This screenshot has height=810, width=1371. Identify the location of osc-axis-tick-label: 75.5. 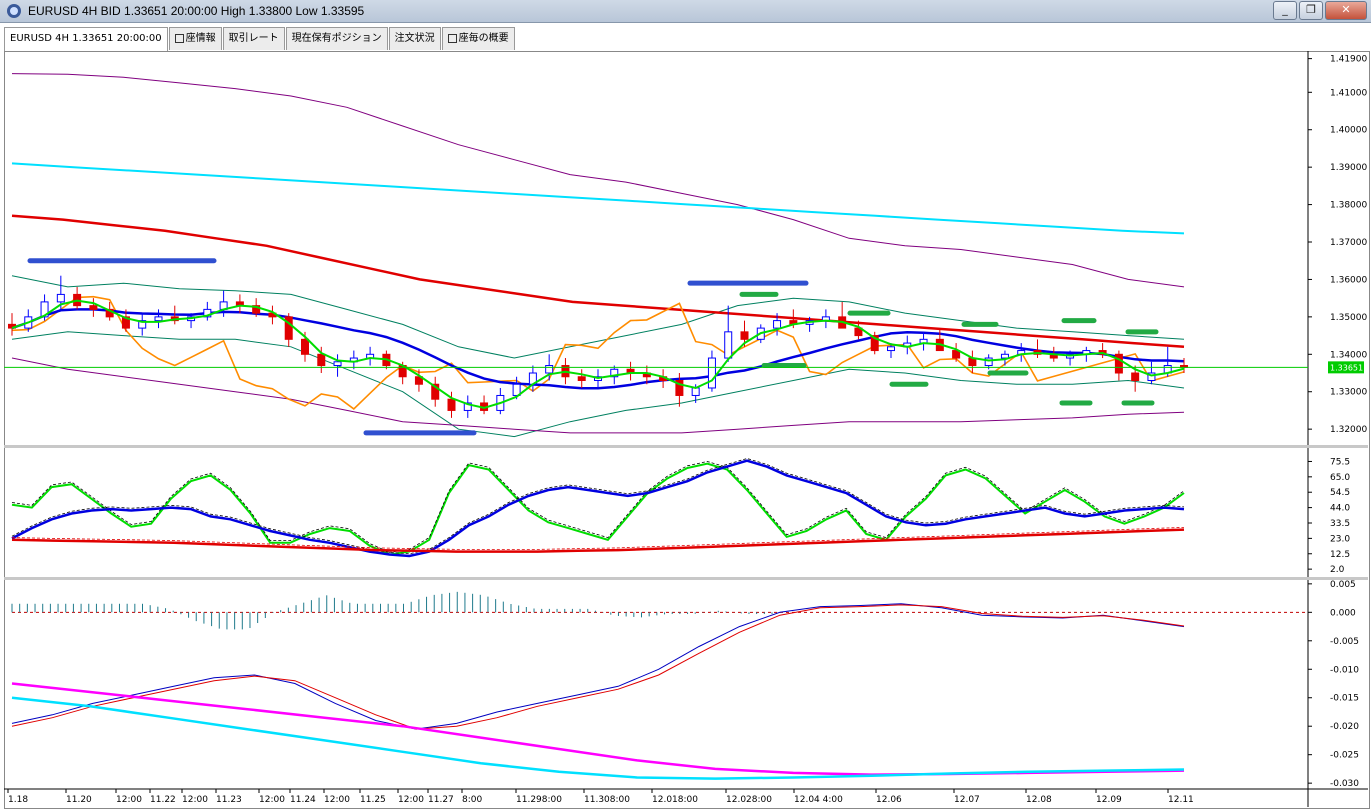
(1340, 462).